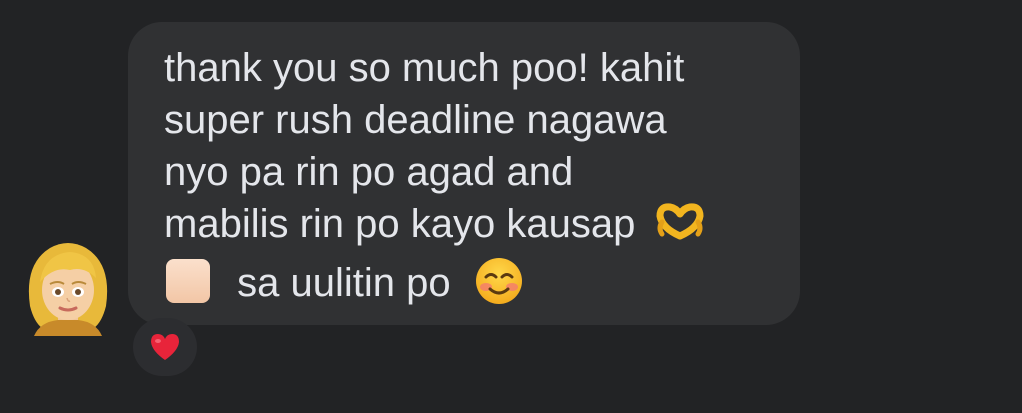 This screenshot has height=413, width=1022. I want to click on smiling-face-icon, so click(499, 285).